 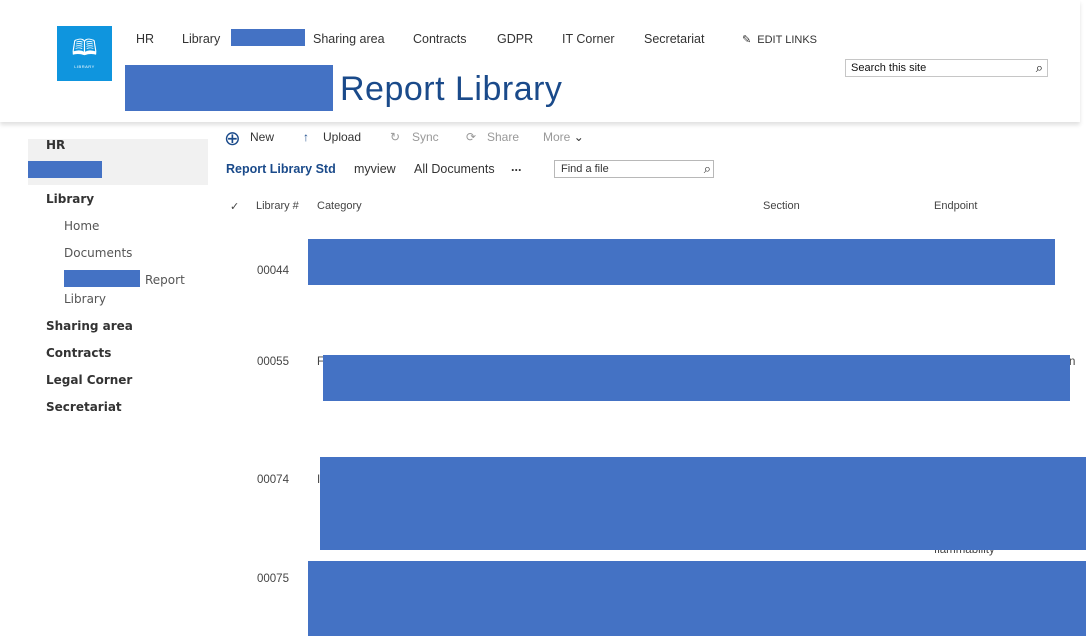 I want to click on find-file-input: Find a file ⌕, so click(x=634, y=169).